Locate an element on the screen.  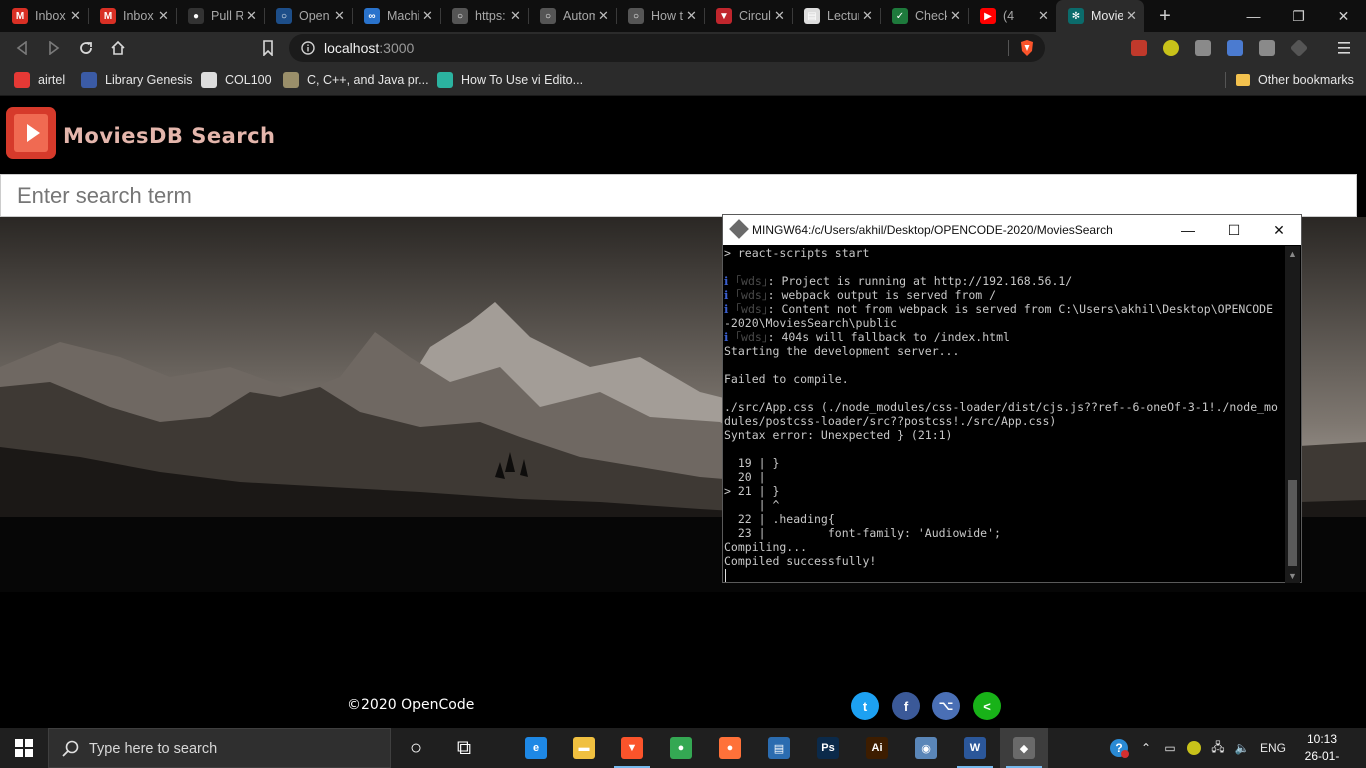
share-icon: < is located at coordinates (987, 706).